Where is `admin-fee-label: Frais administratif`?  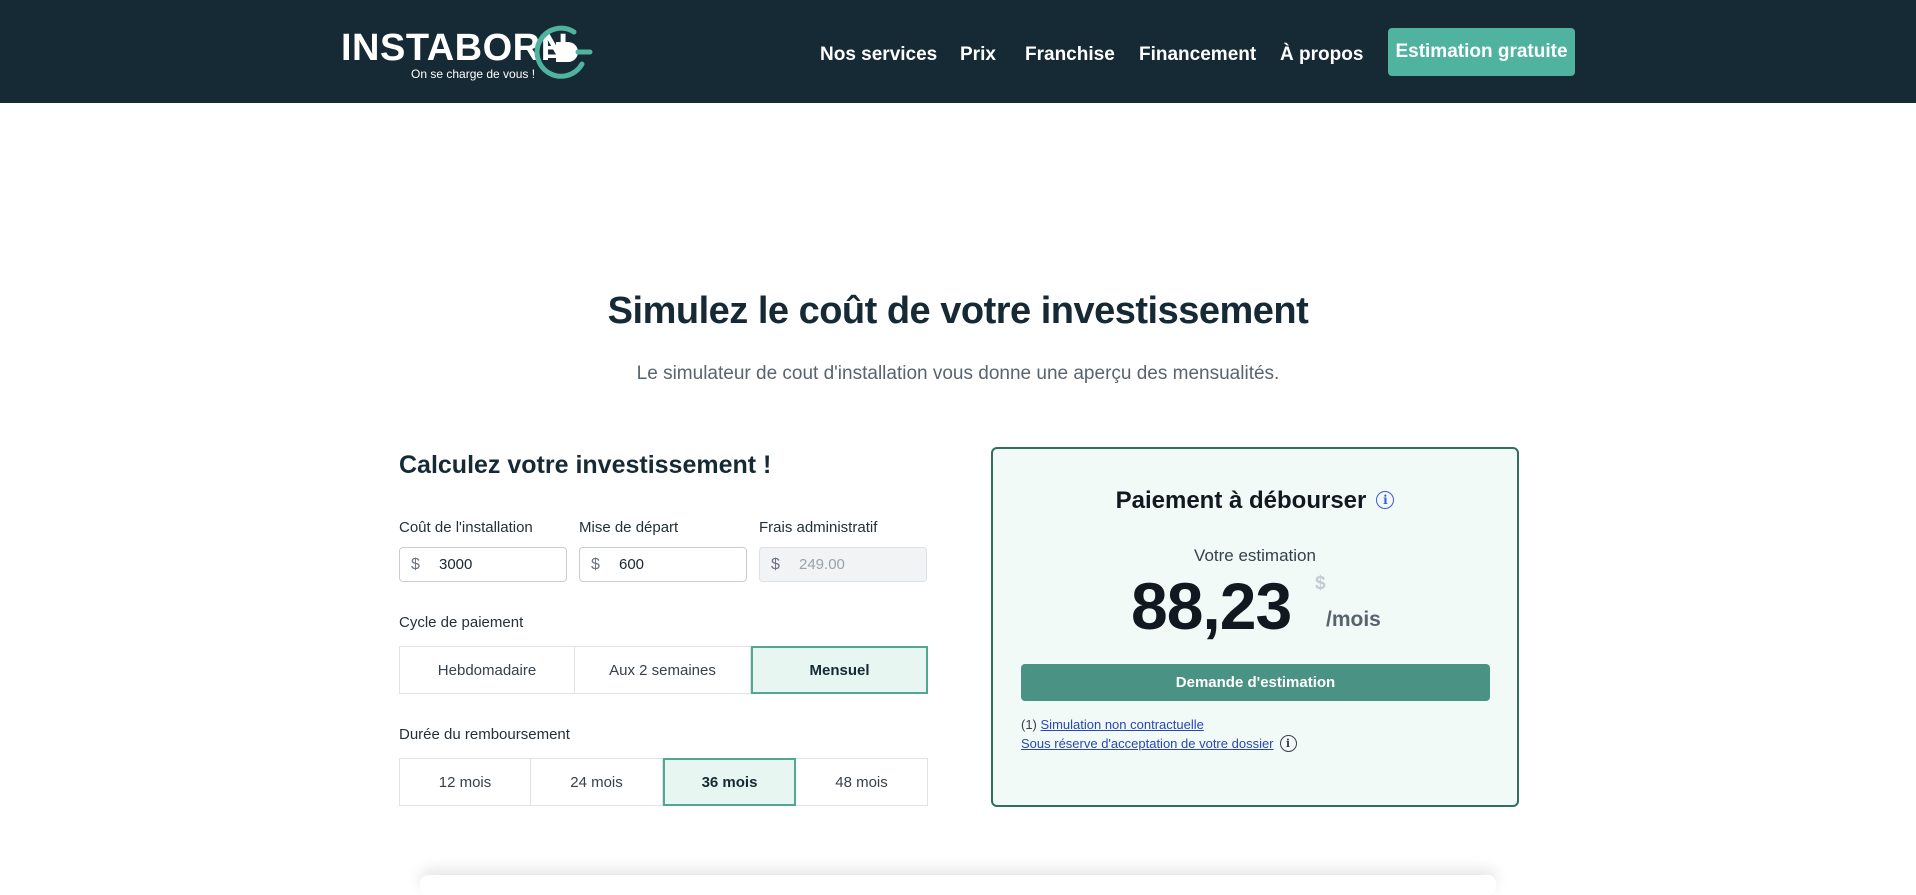
admin-fee-label: Frais administratif is located at coordinates (818, 527).